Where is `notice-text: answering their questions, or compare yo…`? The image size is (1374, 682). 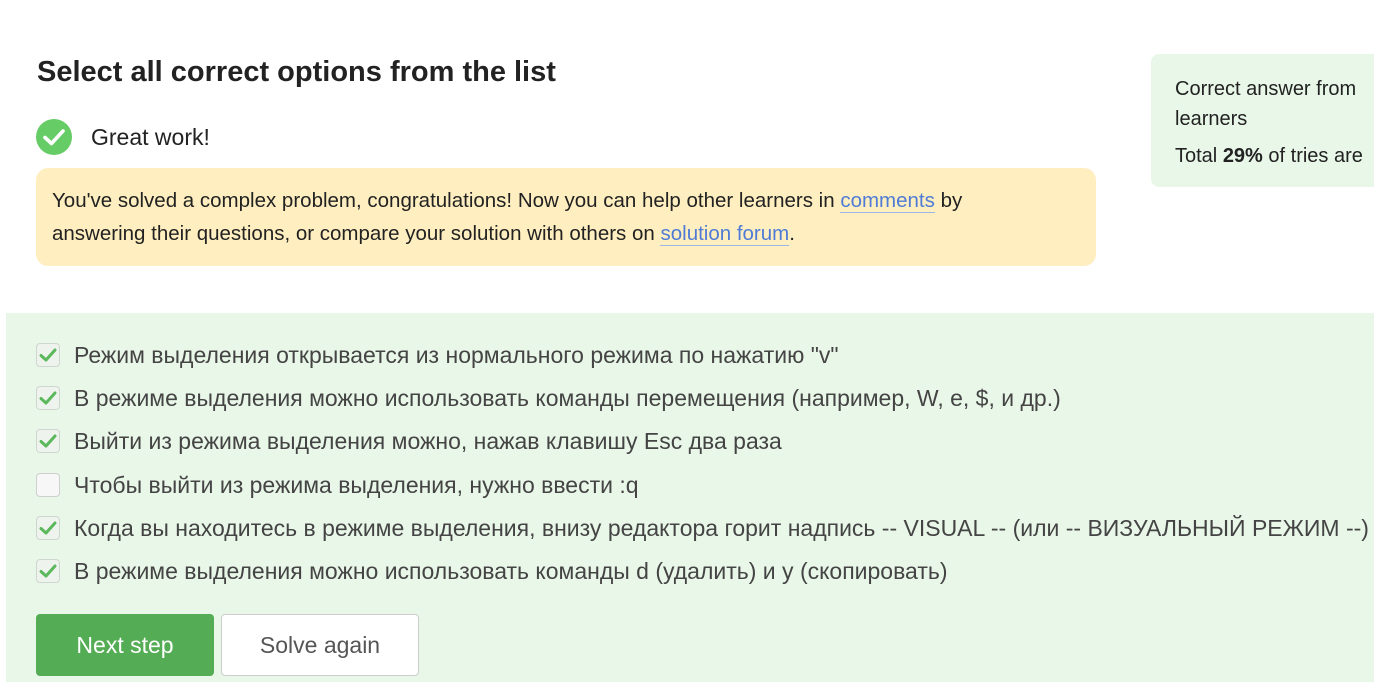
notice-text: answering their questions, or compare yo… is located at coordinates (356, 233).